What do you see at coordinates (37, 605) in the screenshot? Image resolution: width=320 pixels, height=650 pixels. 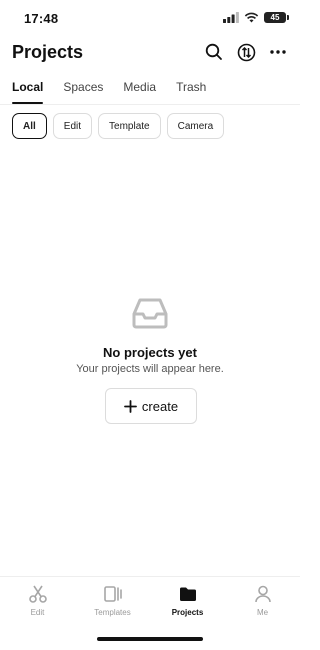 I see `nav-edit: Edit` at bounding box center [37, 605].